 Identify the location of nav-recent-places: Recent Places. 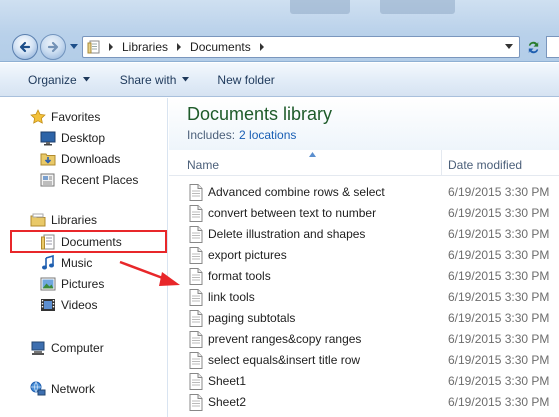
(89, 180).